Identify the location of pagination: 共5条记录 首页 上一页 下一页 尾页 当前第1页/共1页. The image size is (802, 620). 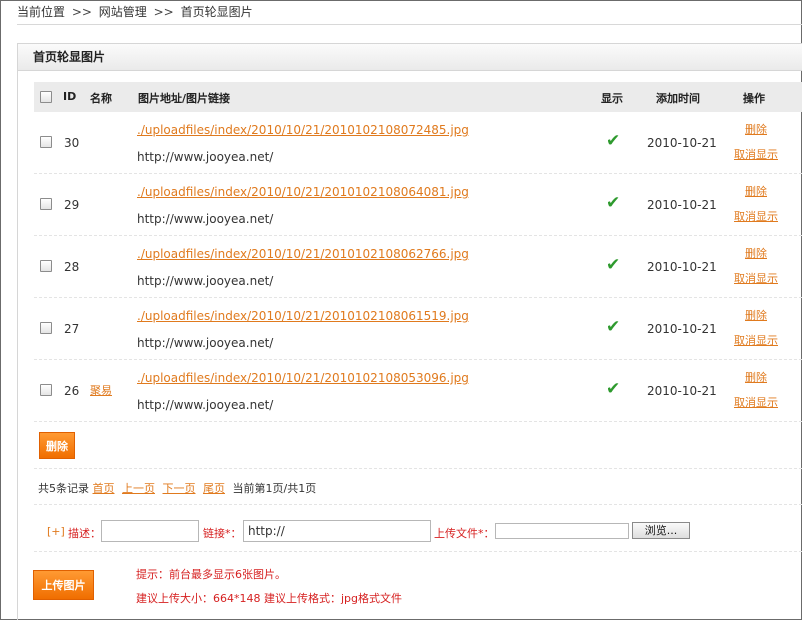
(177, 488).